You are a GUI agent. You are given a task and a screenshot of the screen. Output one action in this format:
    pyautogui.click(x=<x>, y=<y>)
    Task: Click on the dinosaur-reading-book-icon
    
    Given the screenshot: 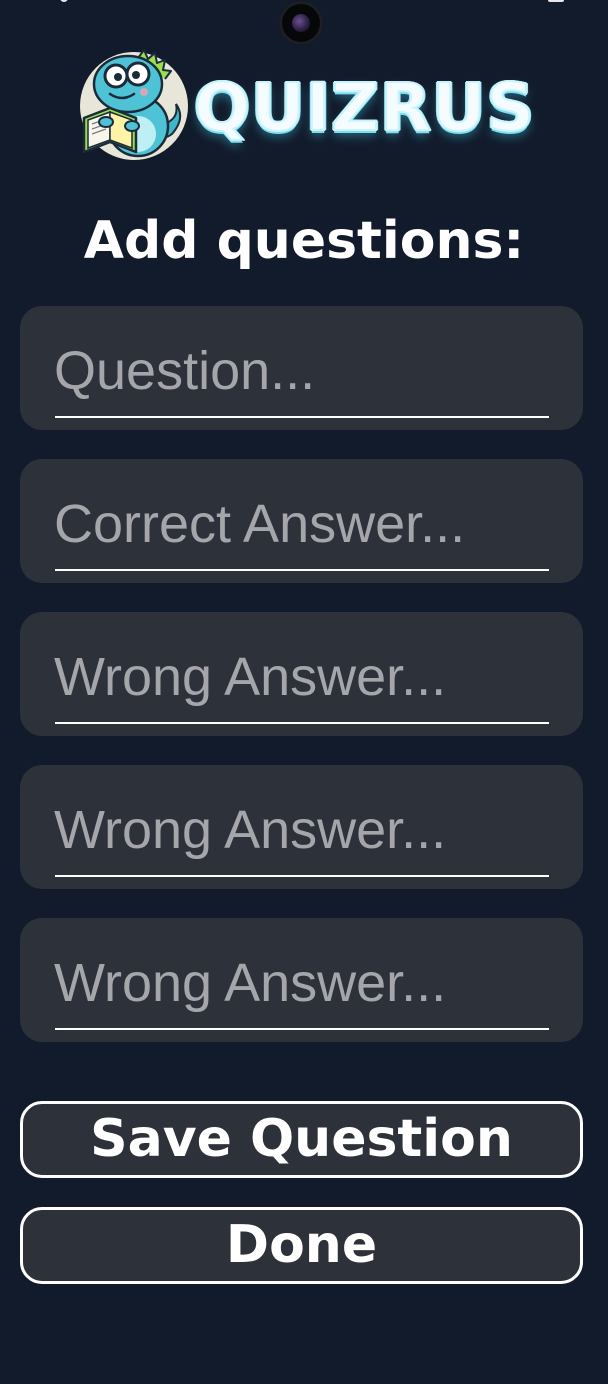 What is the action you would take?
    pyautogui.click(x=134, y=104)
    